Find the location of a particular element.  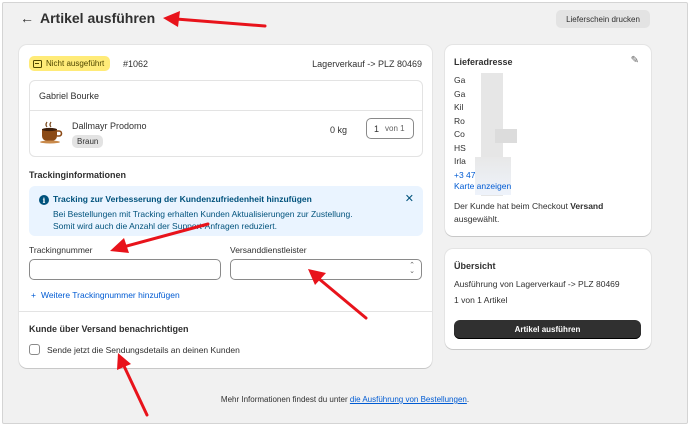

info-icon: i is located at coordinates (44, 200).